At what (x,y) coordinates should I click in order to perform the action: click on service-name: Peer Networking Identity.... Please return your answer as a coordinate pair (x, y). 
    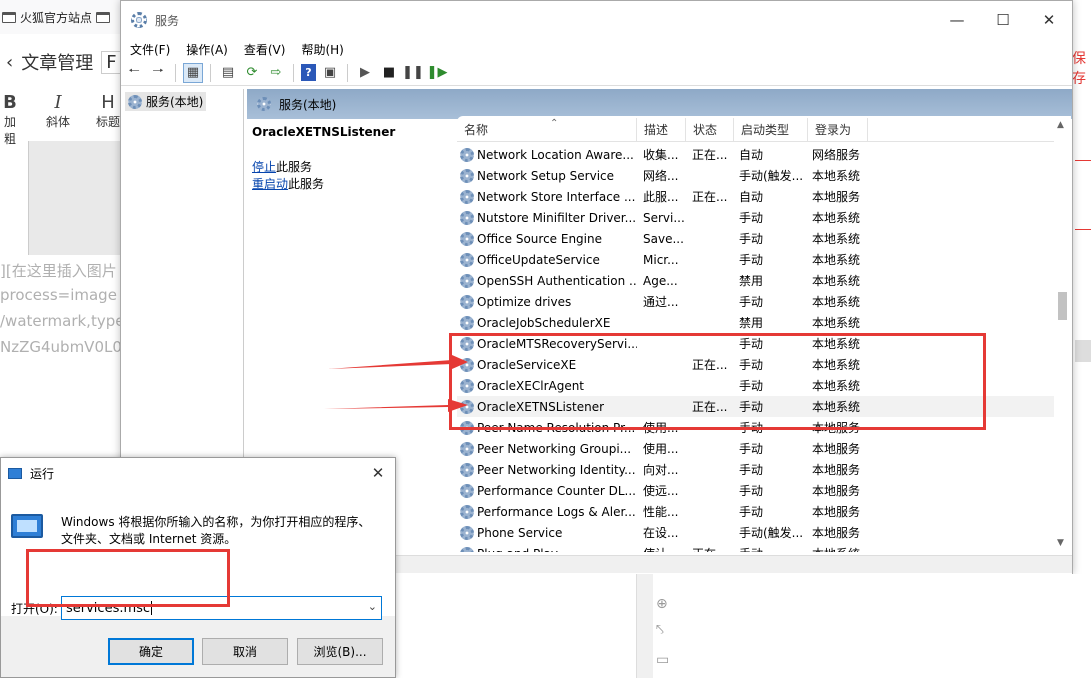
    Looking at the image, I should click on (547, 469).